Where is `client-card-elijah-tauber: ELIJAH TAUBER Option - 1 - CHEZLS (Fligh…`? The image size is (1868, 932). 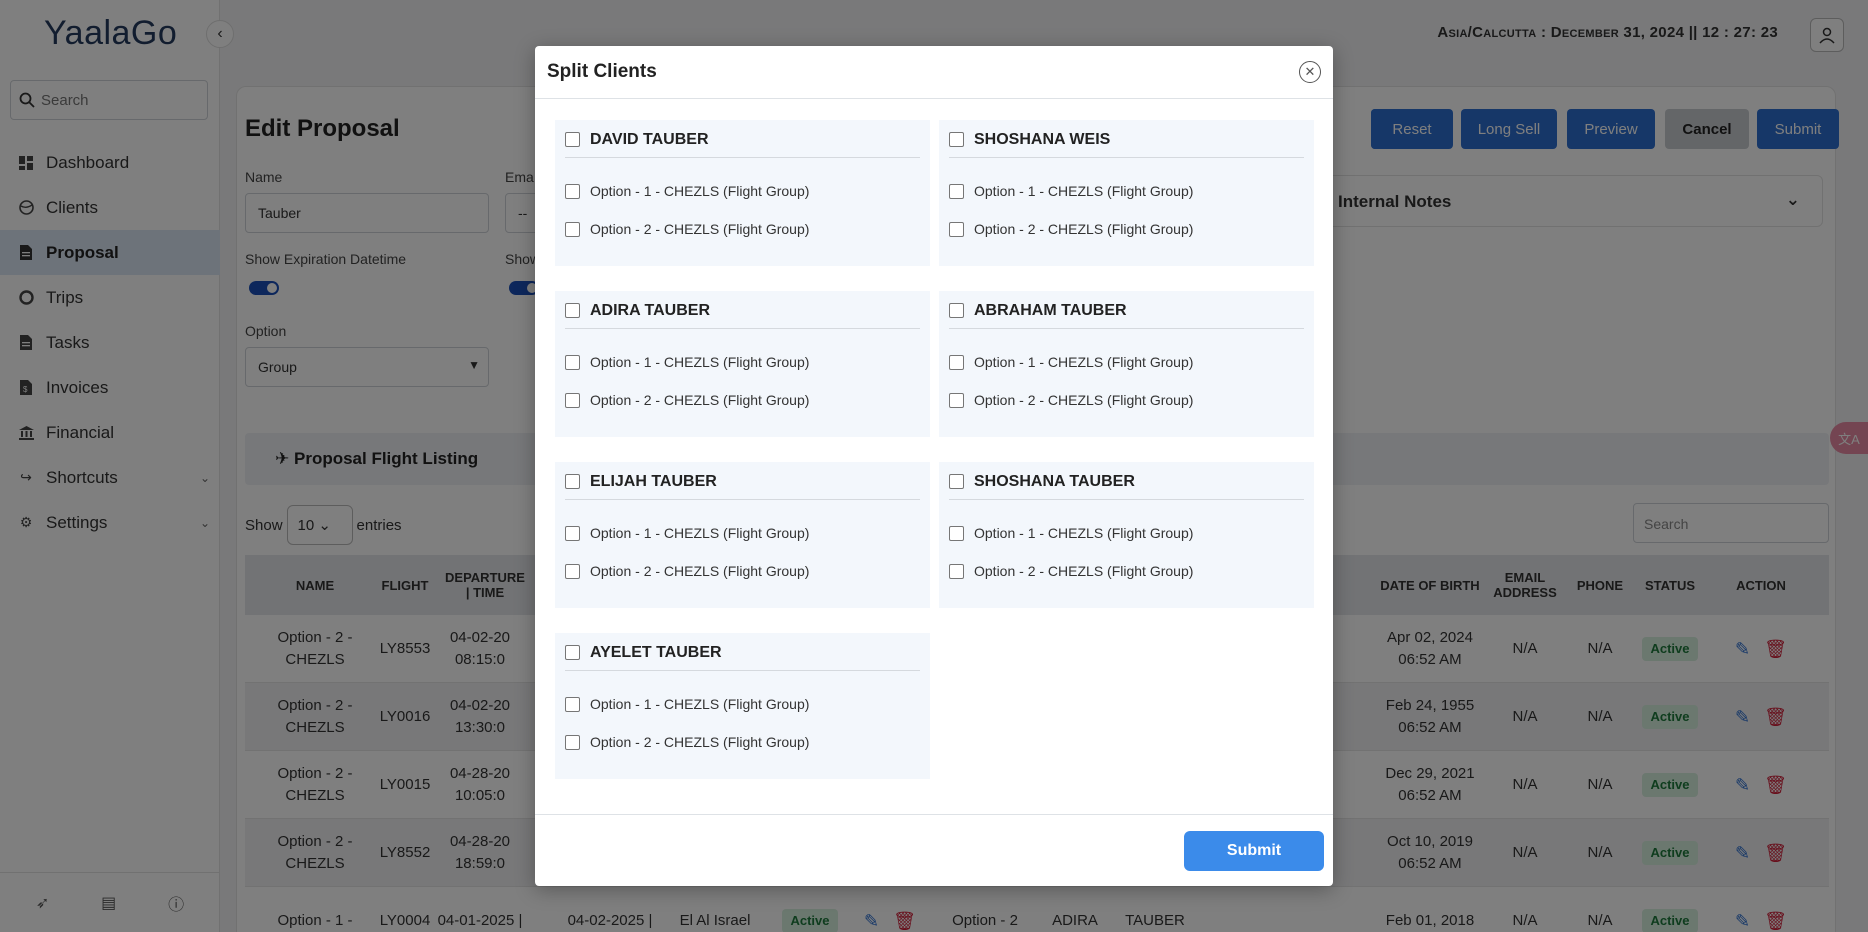
client-card-elijah-tauber: ELIJAH TAUBER Option - 1 - CHEZLS (Fligh… is located at coordinates (742, 535).